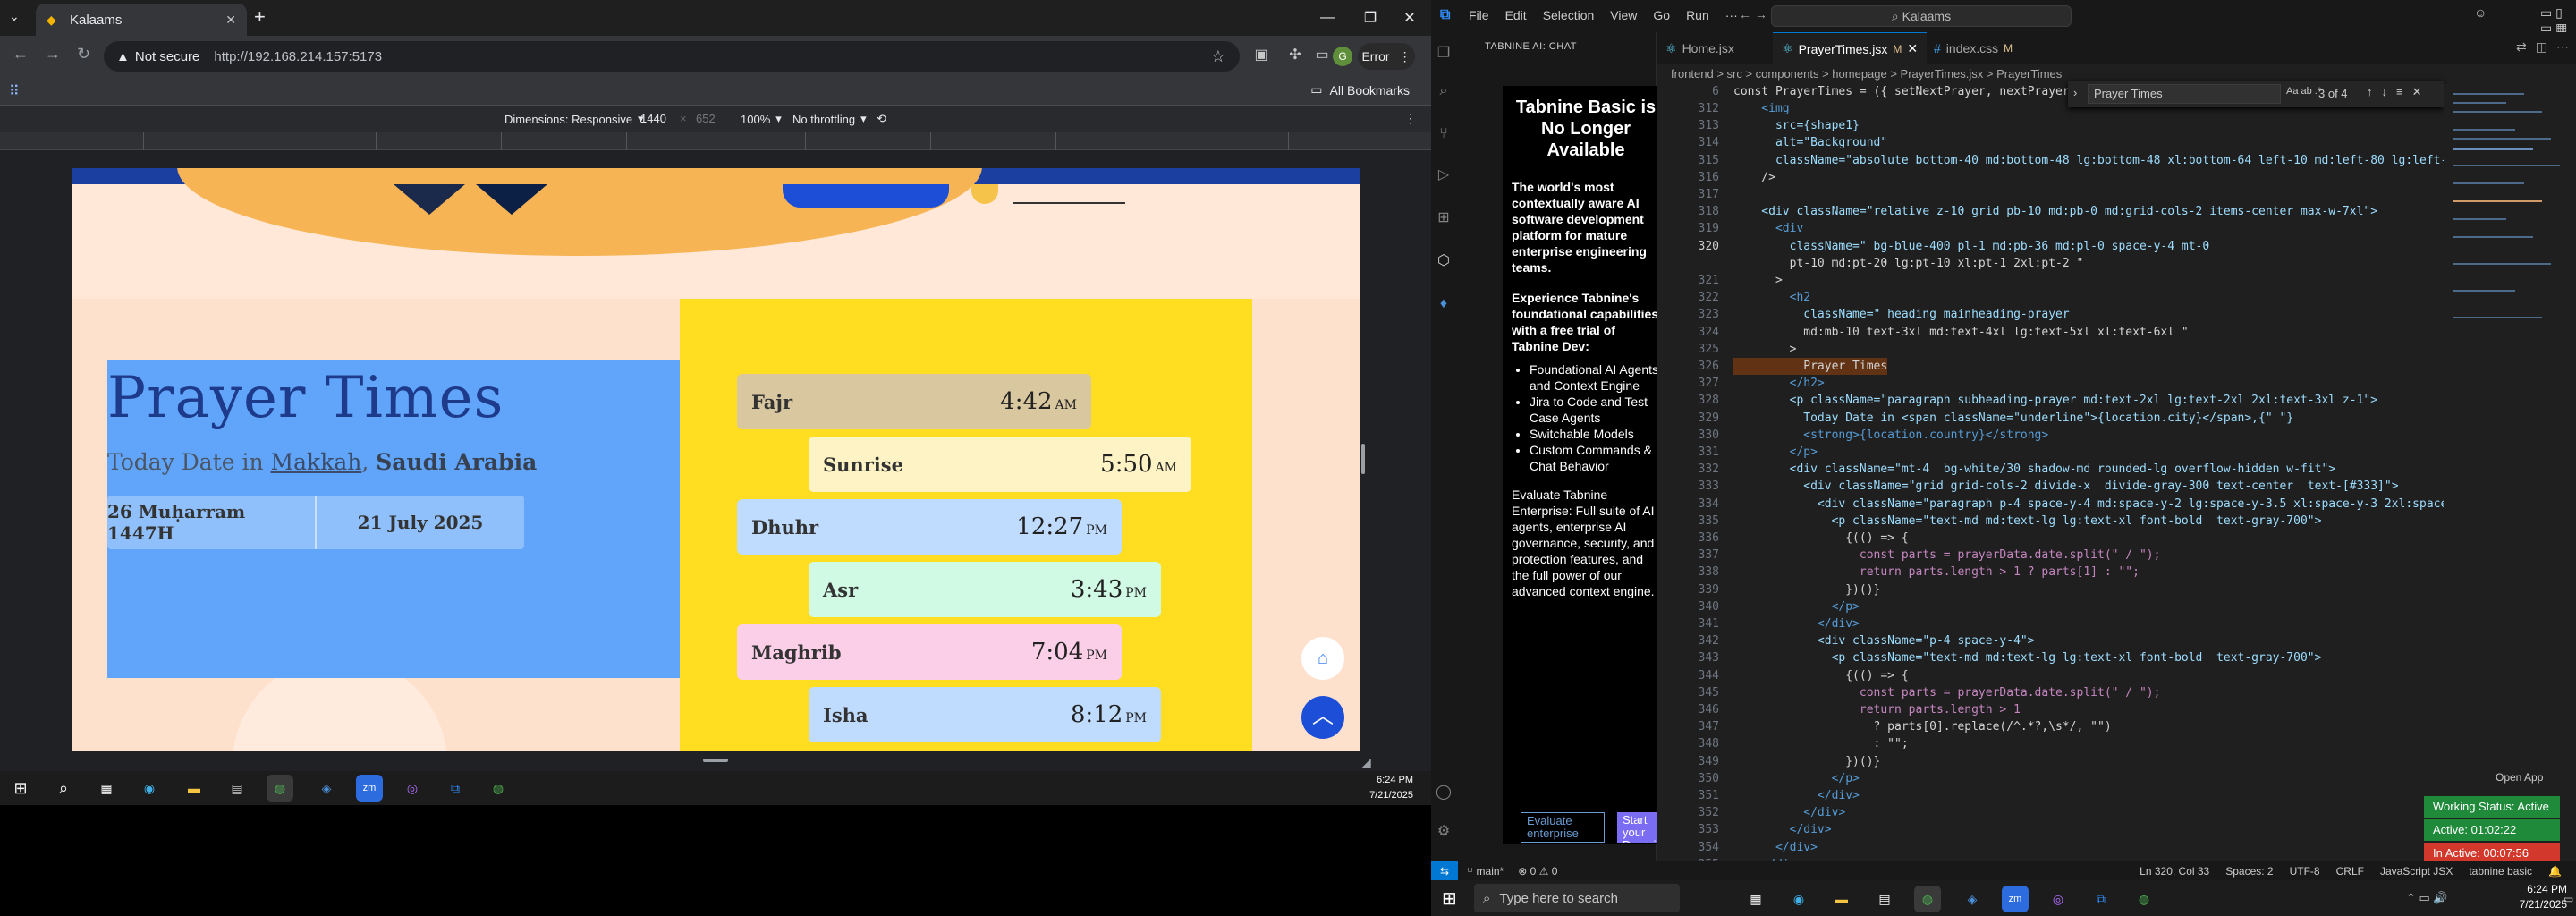  Describe the element at coordinates (2555, 871) in the screenshot. I see `notifications-icon: 🔔` at that location.